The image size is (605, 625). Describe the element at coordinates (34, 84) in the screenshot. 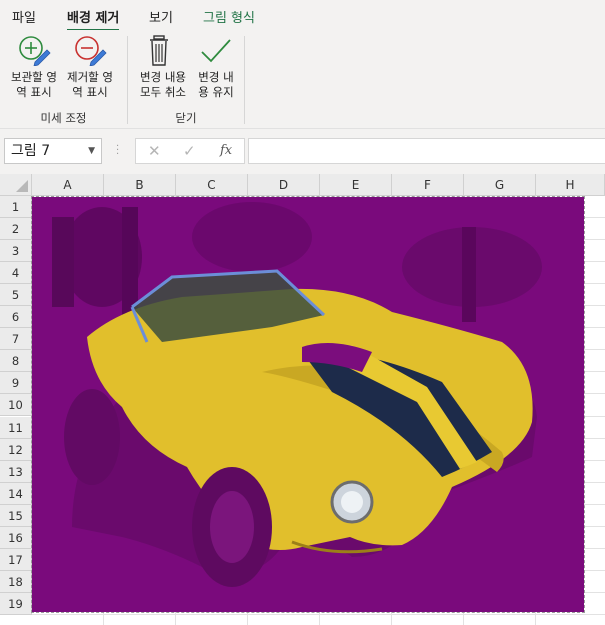

I see `mark-keep-label: 보관할 영 역 표시` at that location.